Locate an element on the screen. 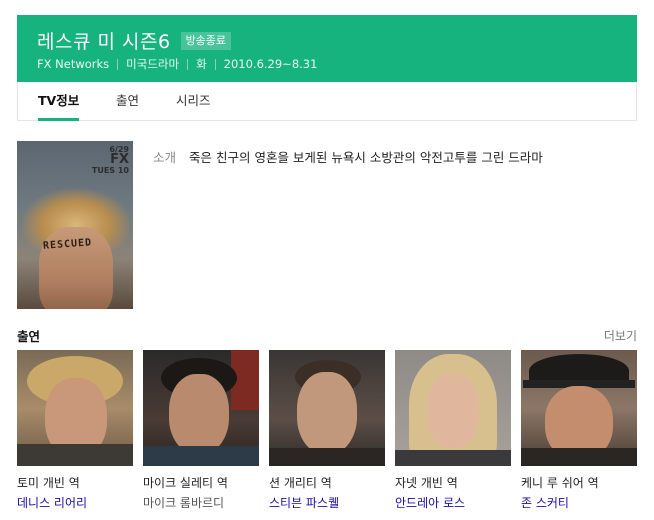  cast-name: 마이크 롬바르디 is located at coordinates (184, 503).